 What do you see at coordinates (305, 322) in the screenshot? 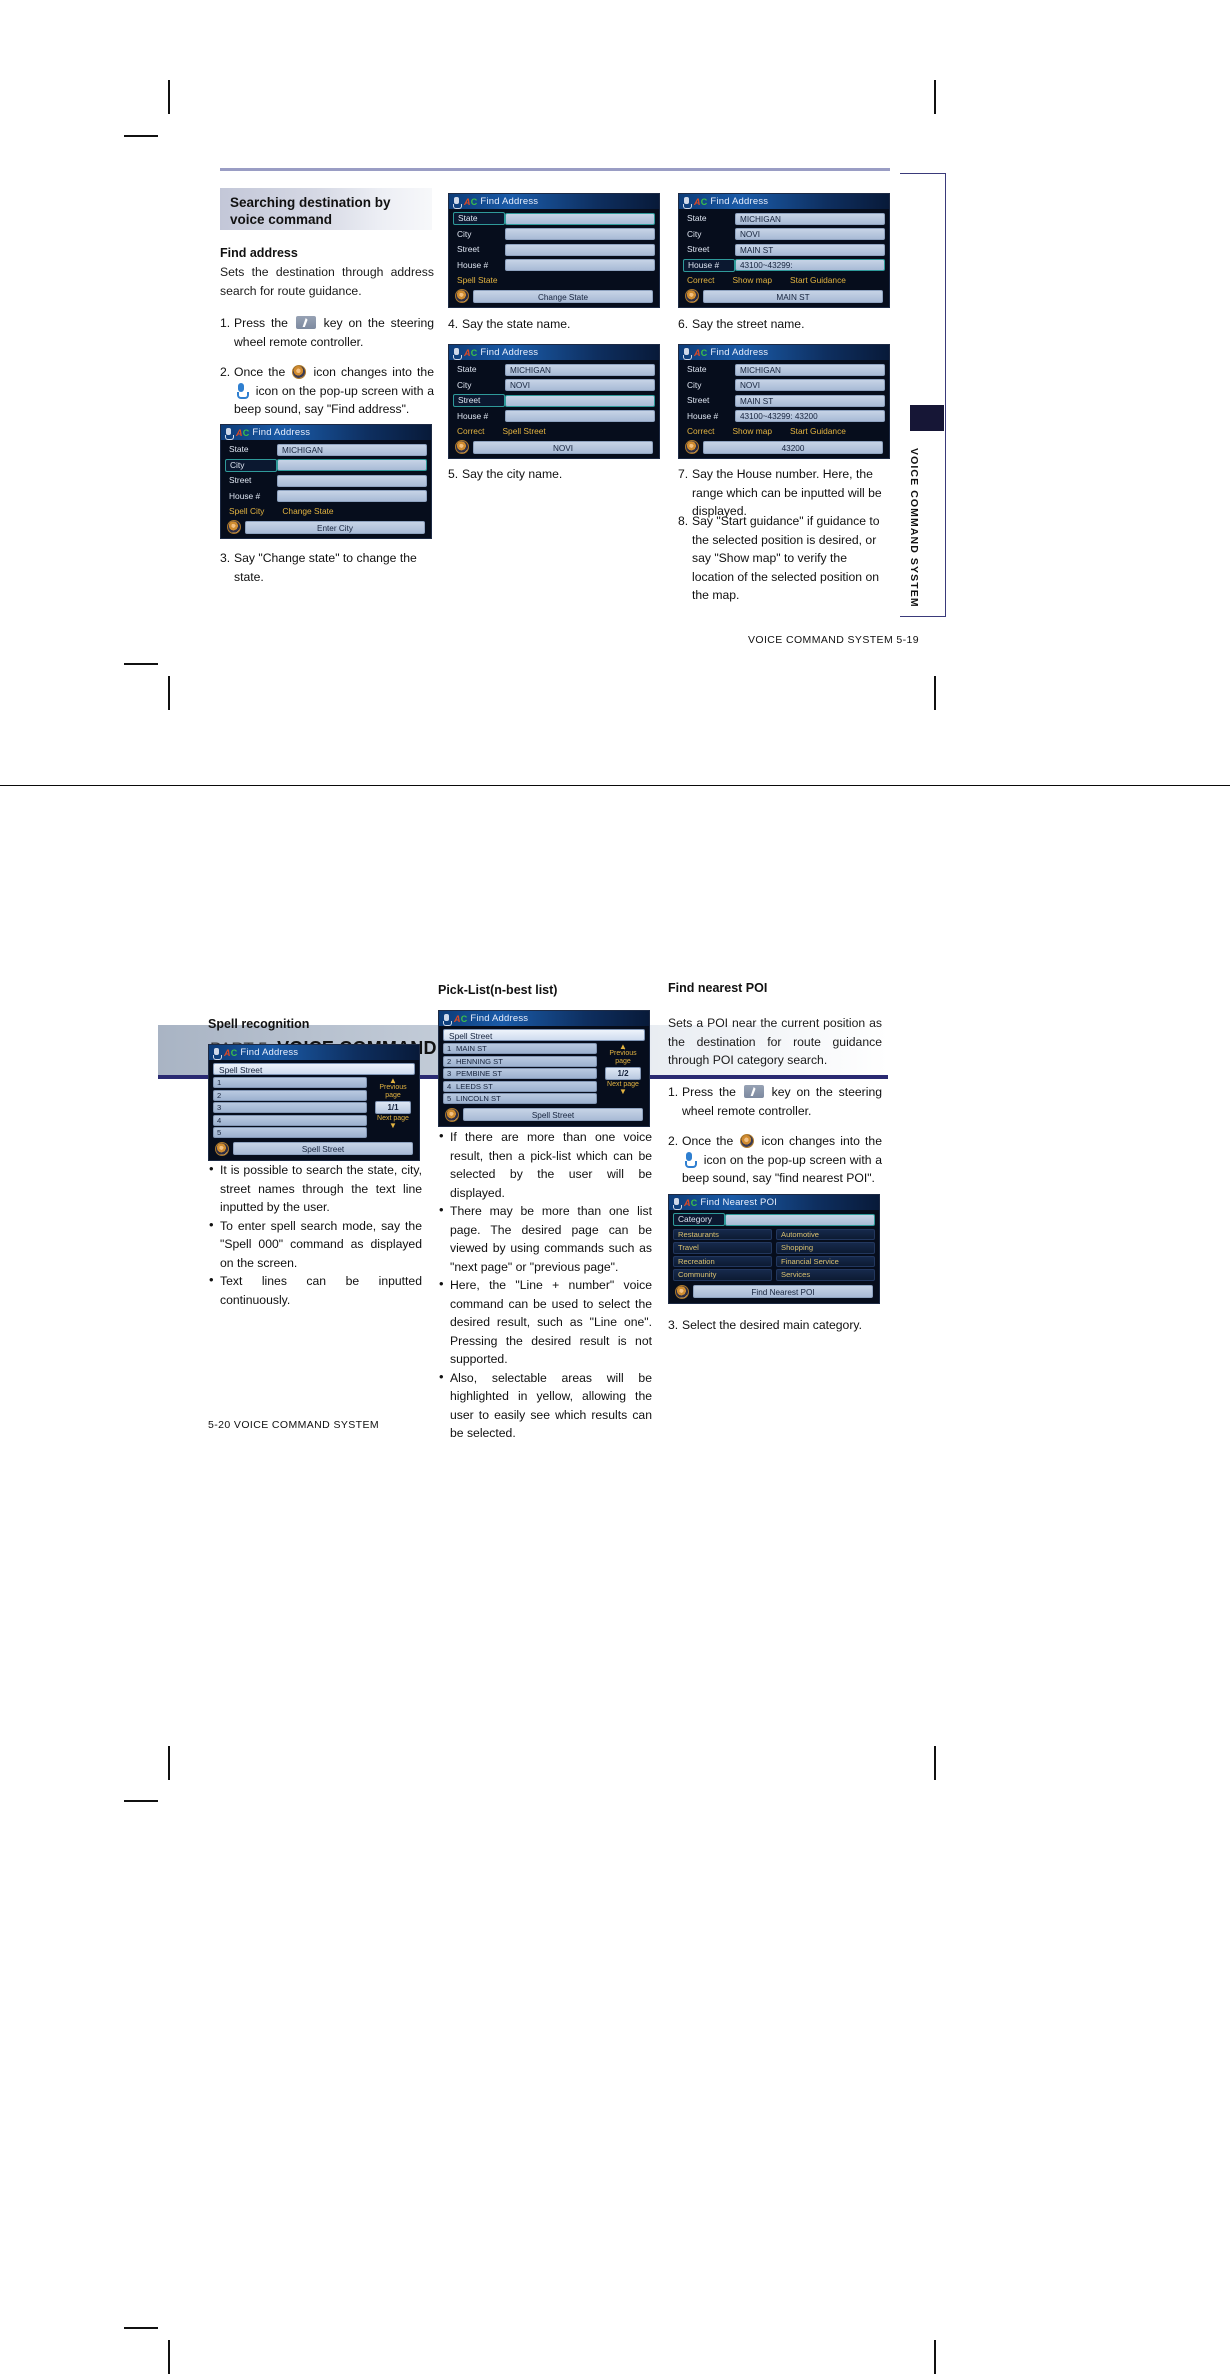
I see `steering-wheel-voice-key-icon` at bounding box center [305, 322].